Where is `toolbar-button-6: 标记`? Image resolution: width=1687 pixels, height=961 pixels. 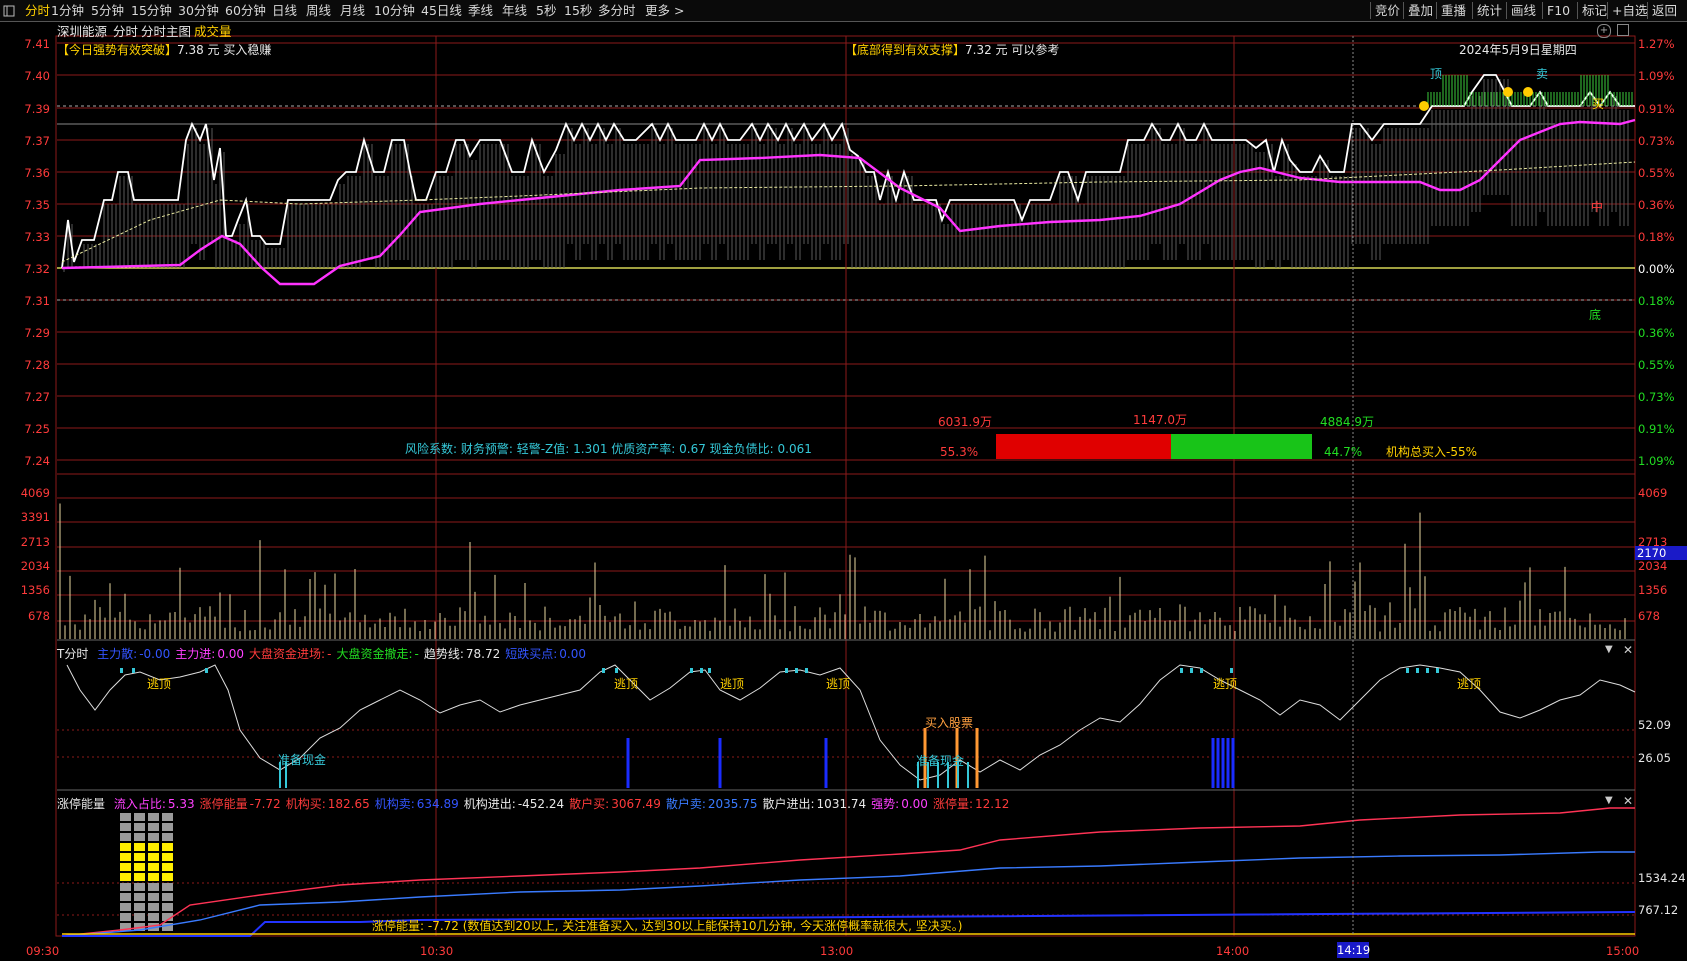 toolbar-button-6: 标记 is located at coordinates (1594, 10).